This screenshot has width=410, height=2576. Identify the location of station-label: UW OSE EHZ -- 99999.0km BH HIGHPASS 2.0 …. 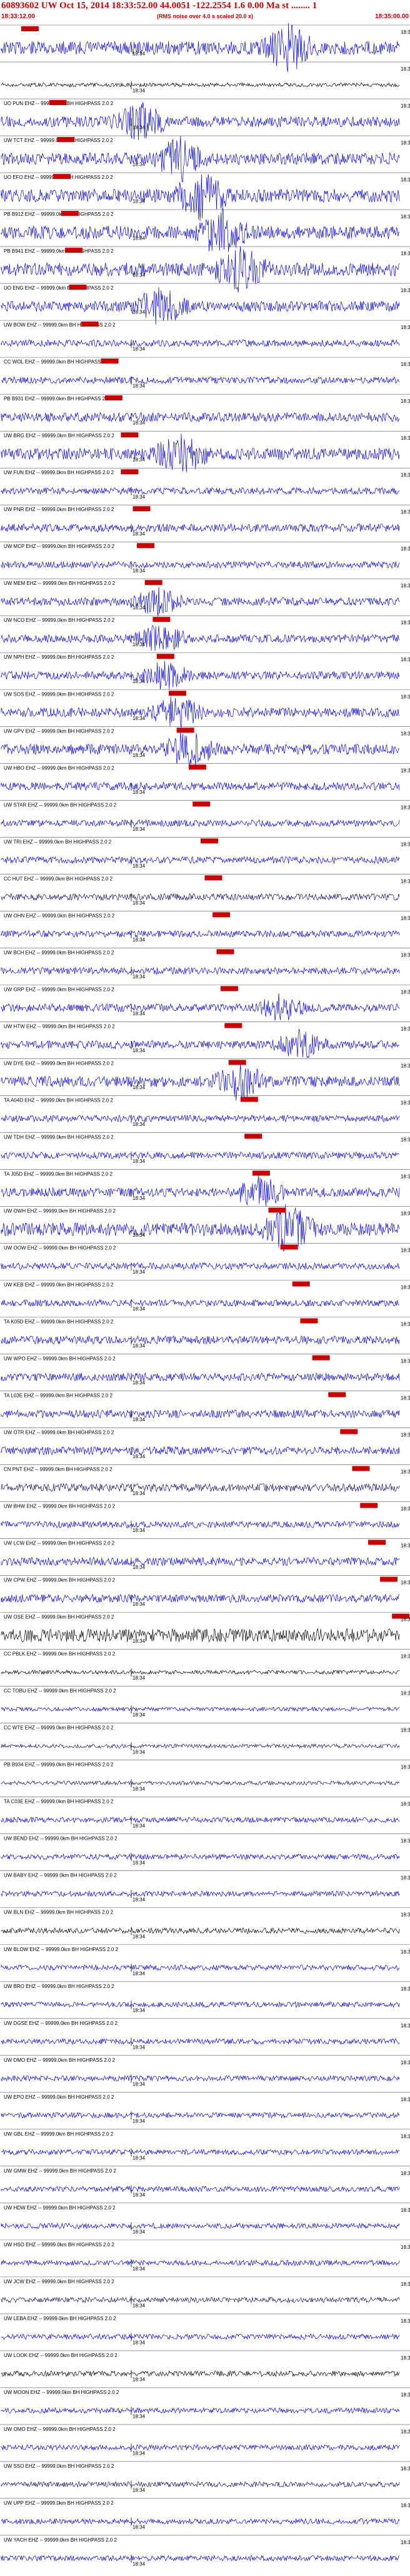
(59, 1617).